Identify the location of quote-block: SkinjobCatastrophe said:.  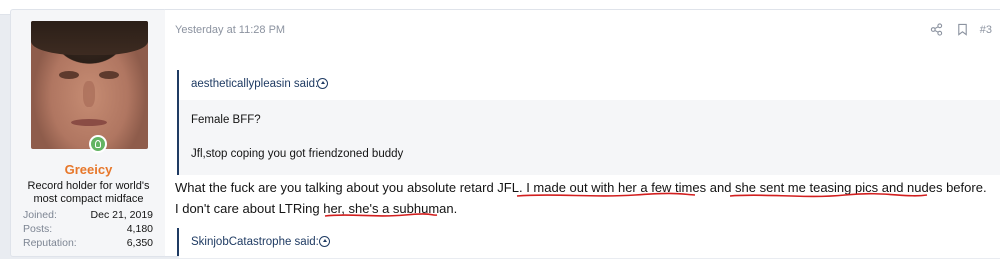
(588, 243).